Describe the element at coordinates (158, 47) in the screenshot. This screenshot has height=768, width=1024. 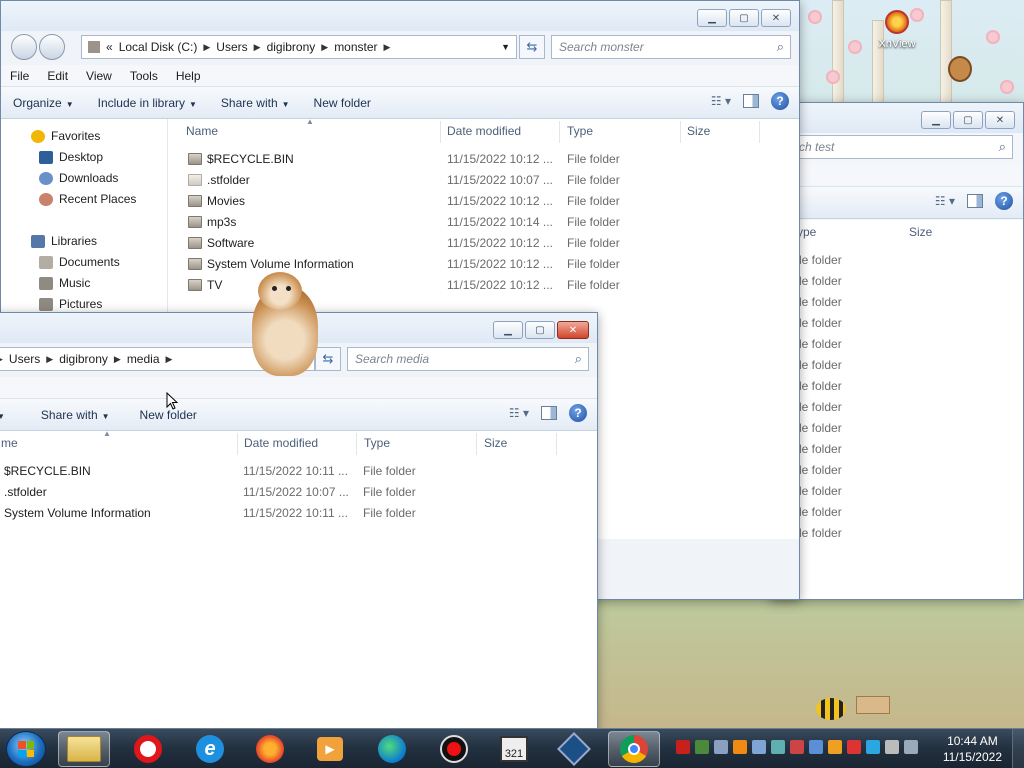
I see `breadcrumb-item: Local Disk (C:)` at that location.